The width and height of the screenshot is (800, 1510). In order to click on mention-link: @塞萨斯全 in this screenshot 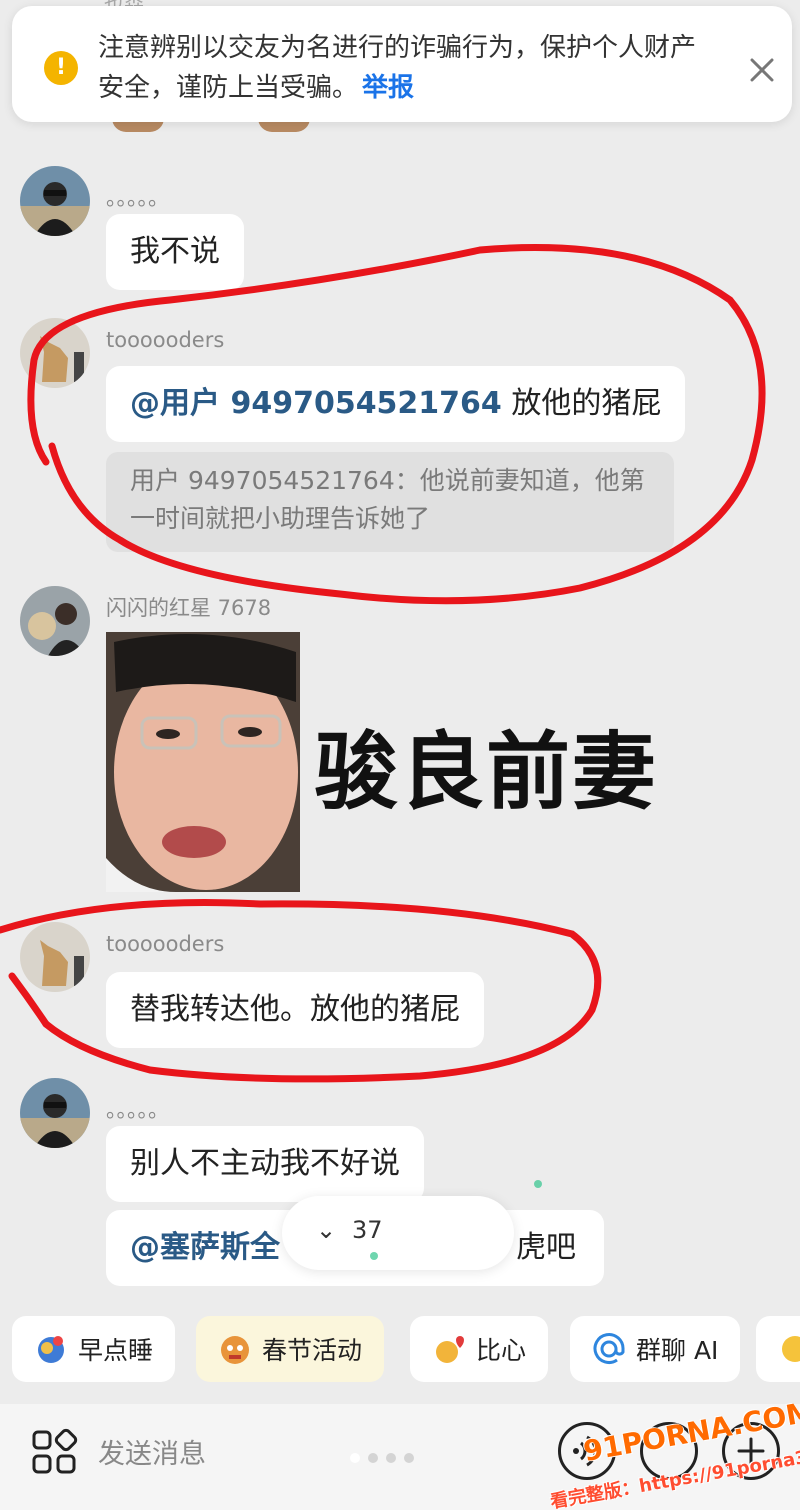, I will do `click(205, 1247)`.